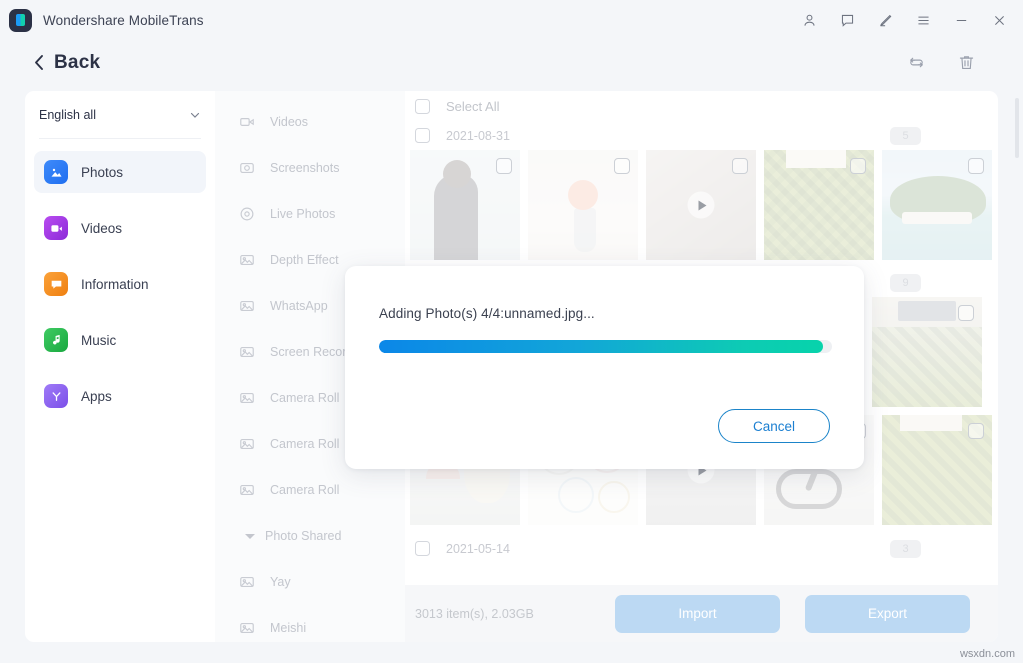 The image size is (1023, 663). Describe the element at coordinates (601, 346) in the screenshot. I see `progress-bar-fill` at that location.